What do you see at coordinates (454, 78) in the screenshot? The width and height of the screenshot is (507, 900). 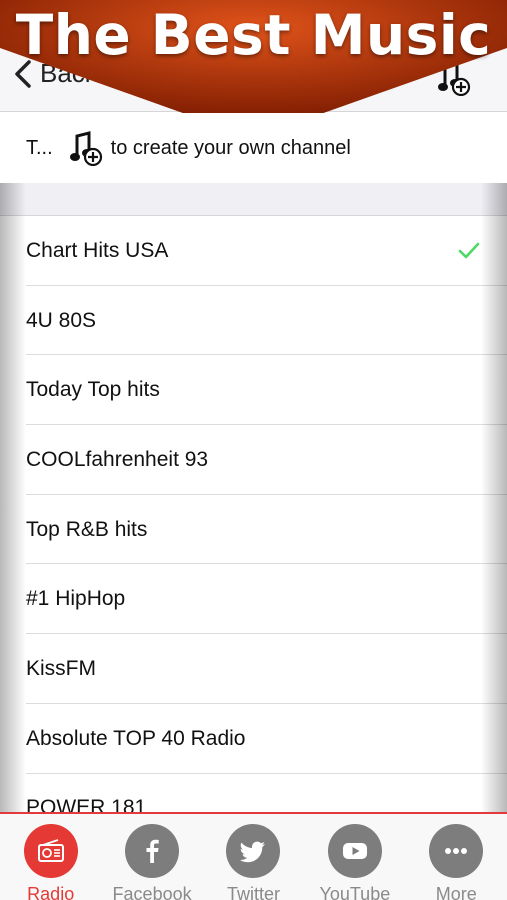 I see `add-channel-icon` at bounding box center [454, 78].